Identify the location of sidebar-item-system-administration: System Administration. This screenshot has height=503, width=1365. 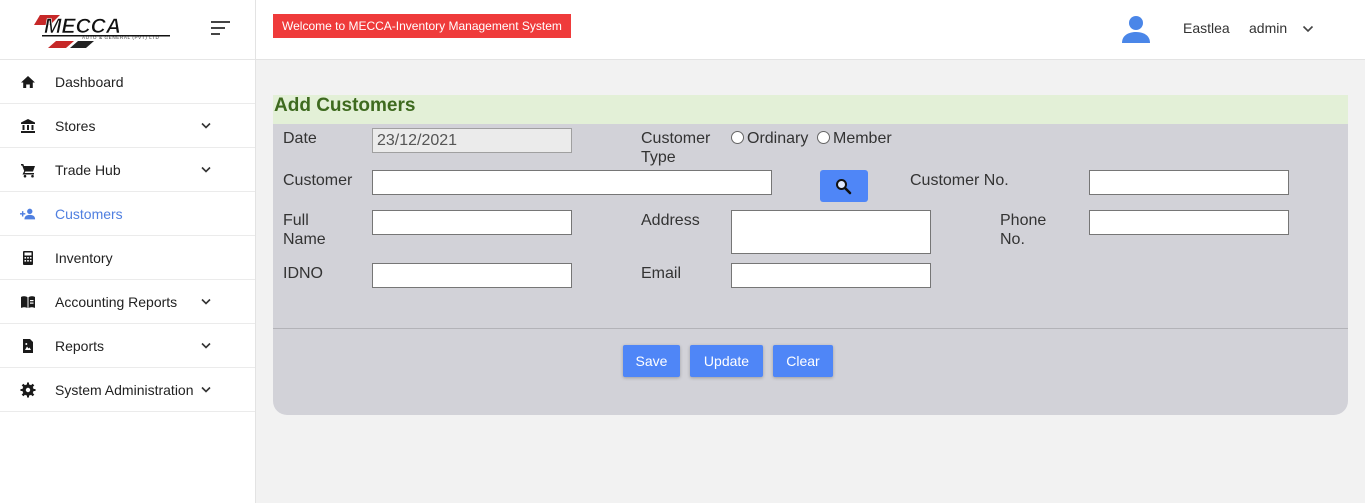
(127, 390).